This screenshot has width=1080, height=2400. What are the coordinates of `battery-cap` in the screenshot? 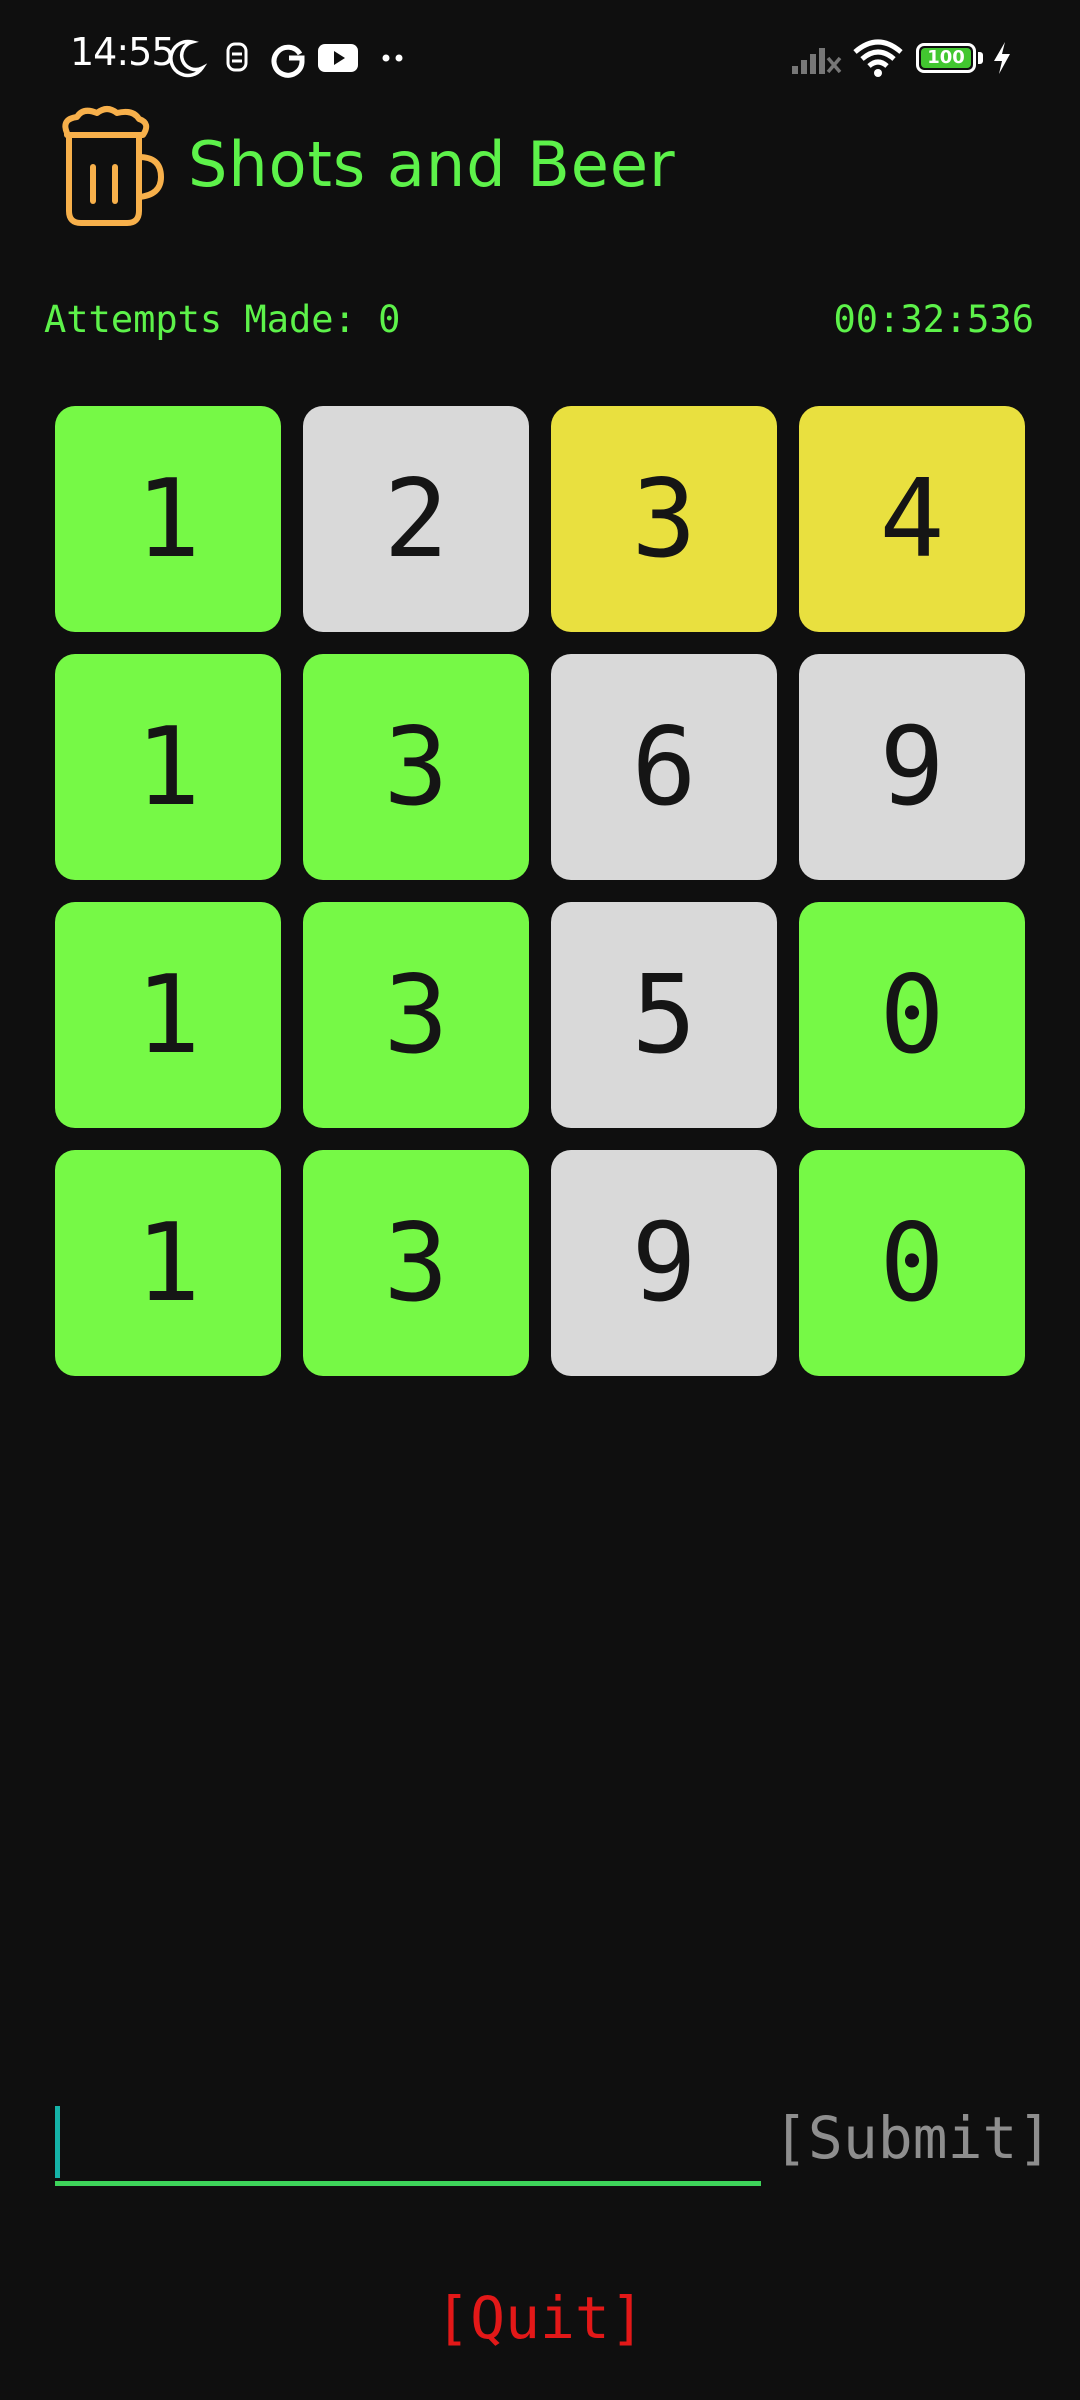 It's located at (980, 58).